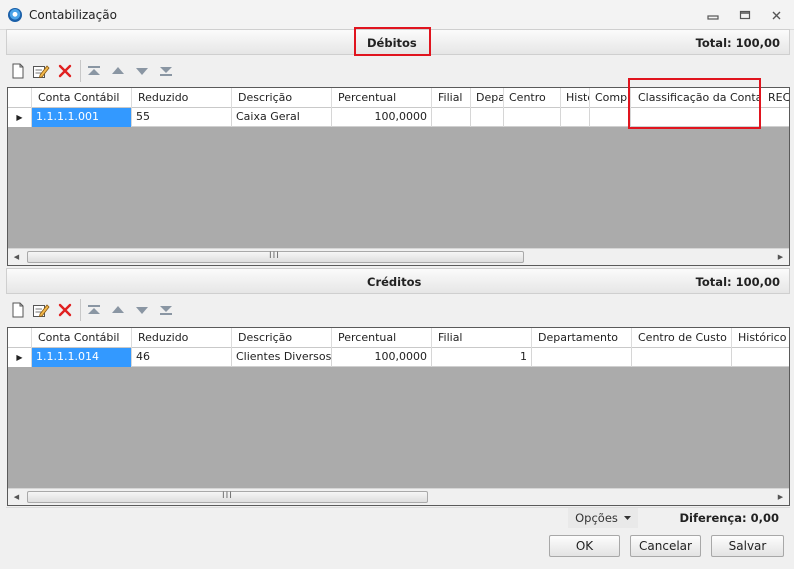 The height and width of the screenshot is (569, 794). Describe the element at coordinates (487, 98) in the screenshot. I see `column-header: Depa` at that location.